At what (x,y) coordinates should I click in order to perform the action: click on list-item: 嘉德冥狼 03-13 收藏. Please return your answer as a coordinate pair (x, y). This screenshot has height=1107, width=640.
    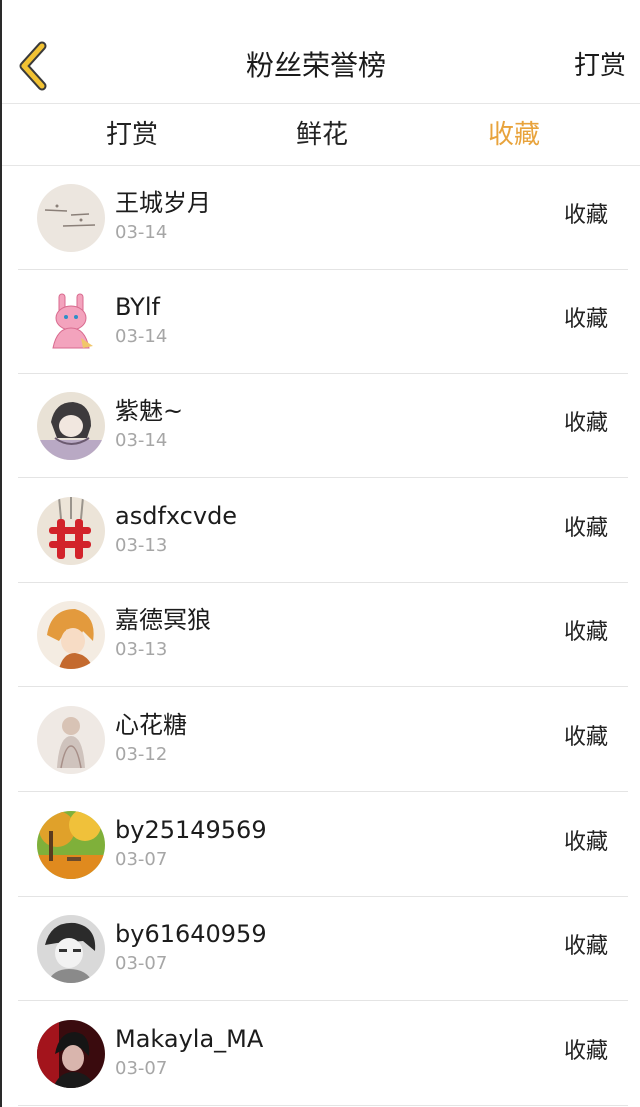
    Looking at the image, I should click on (321, 635).